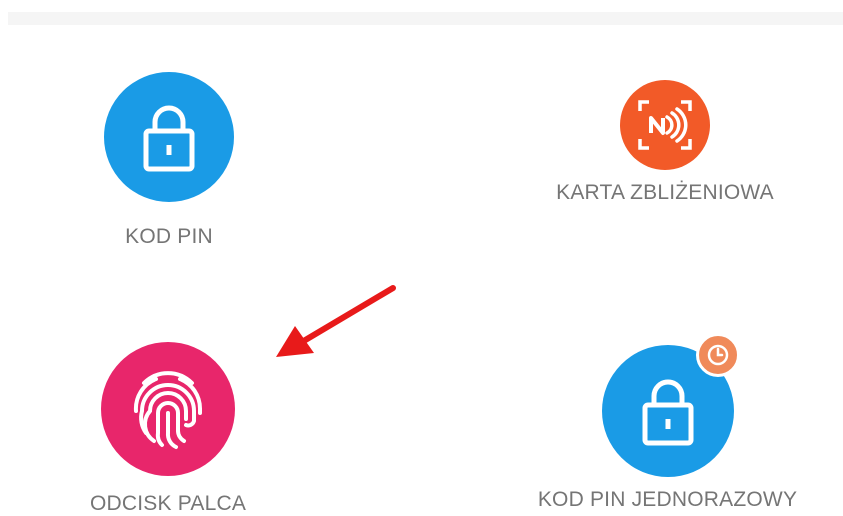 The height and width of the screenshot is (516, 843). I want to click on method-pin-code: KOD PIN, so click(169, 160).